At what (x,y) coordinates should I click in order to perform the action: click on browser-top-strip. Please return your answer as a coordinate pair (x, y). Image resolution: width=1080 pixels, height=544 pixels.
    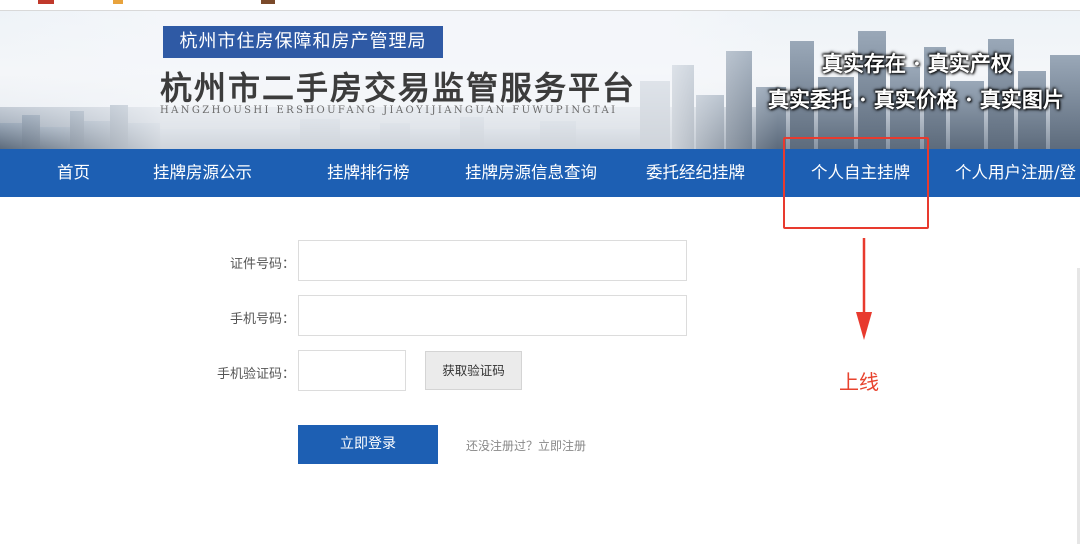
    Looking at the image, I should click on (540, 5).